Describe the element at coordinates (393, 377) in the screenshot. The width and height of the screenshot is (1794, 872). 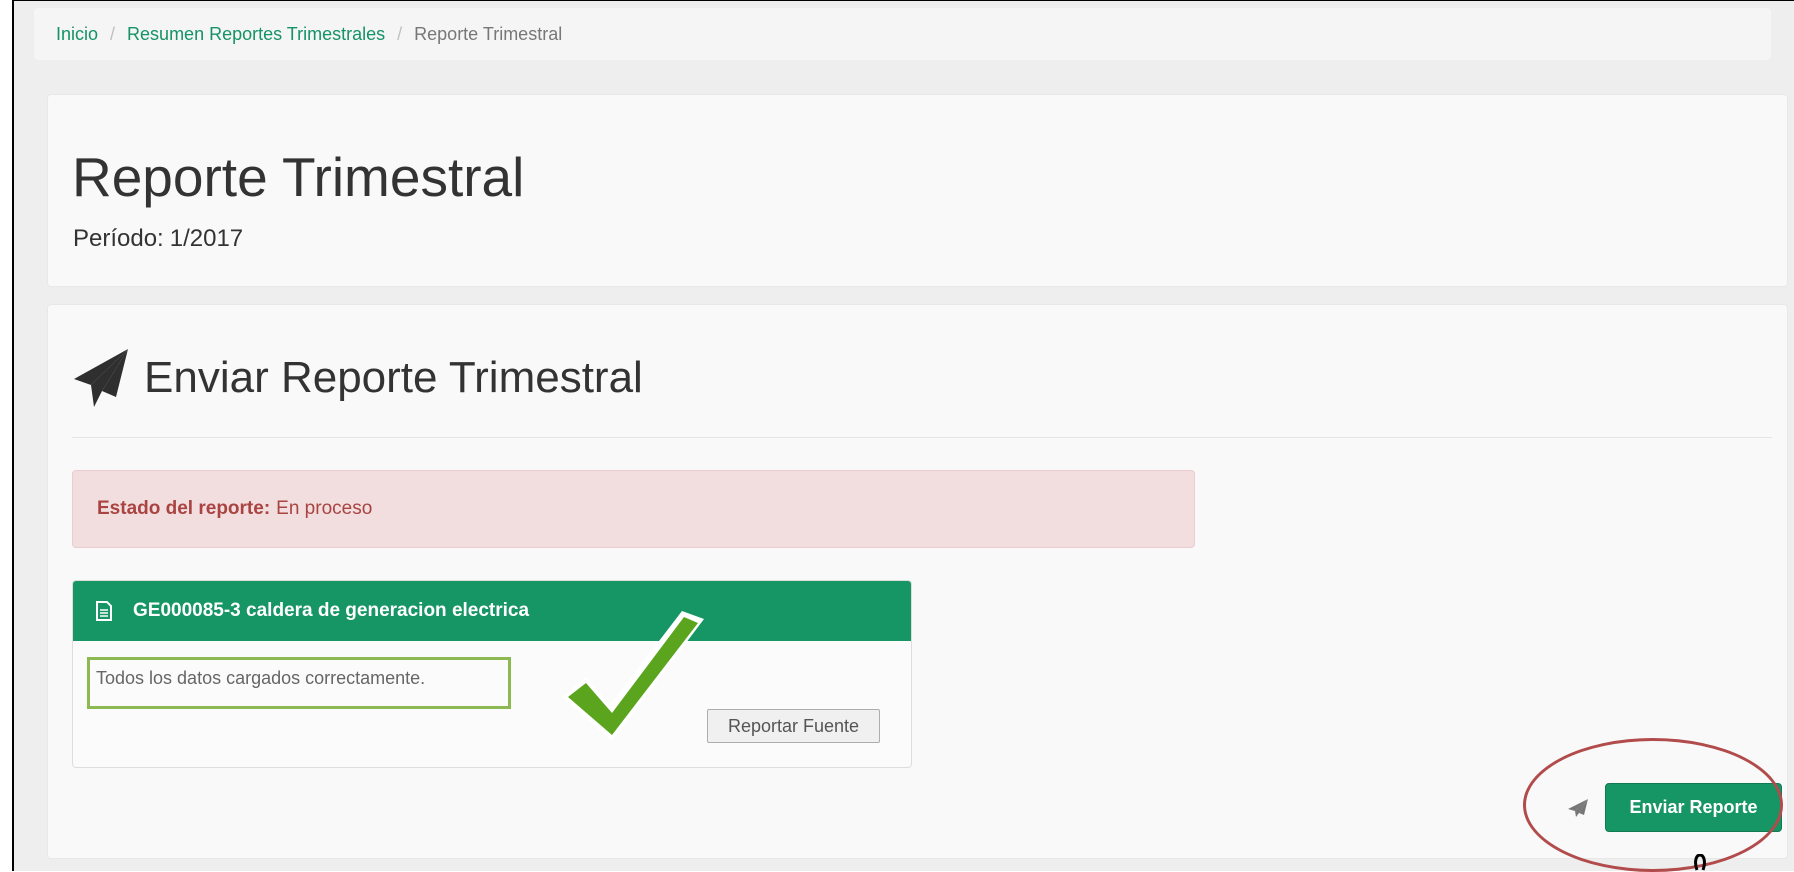
I see `section-title: Enviar Reporte Trimestral` at that location.